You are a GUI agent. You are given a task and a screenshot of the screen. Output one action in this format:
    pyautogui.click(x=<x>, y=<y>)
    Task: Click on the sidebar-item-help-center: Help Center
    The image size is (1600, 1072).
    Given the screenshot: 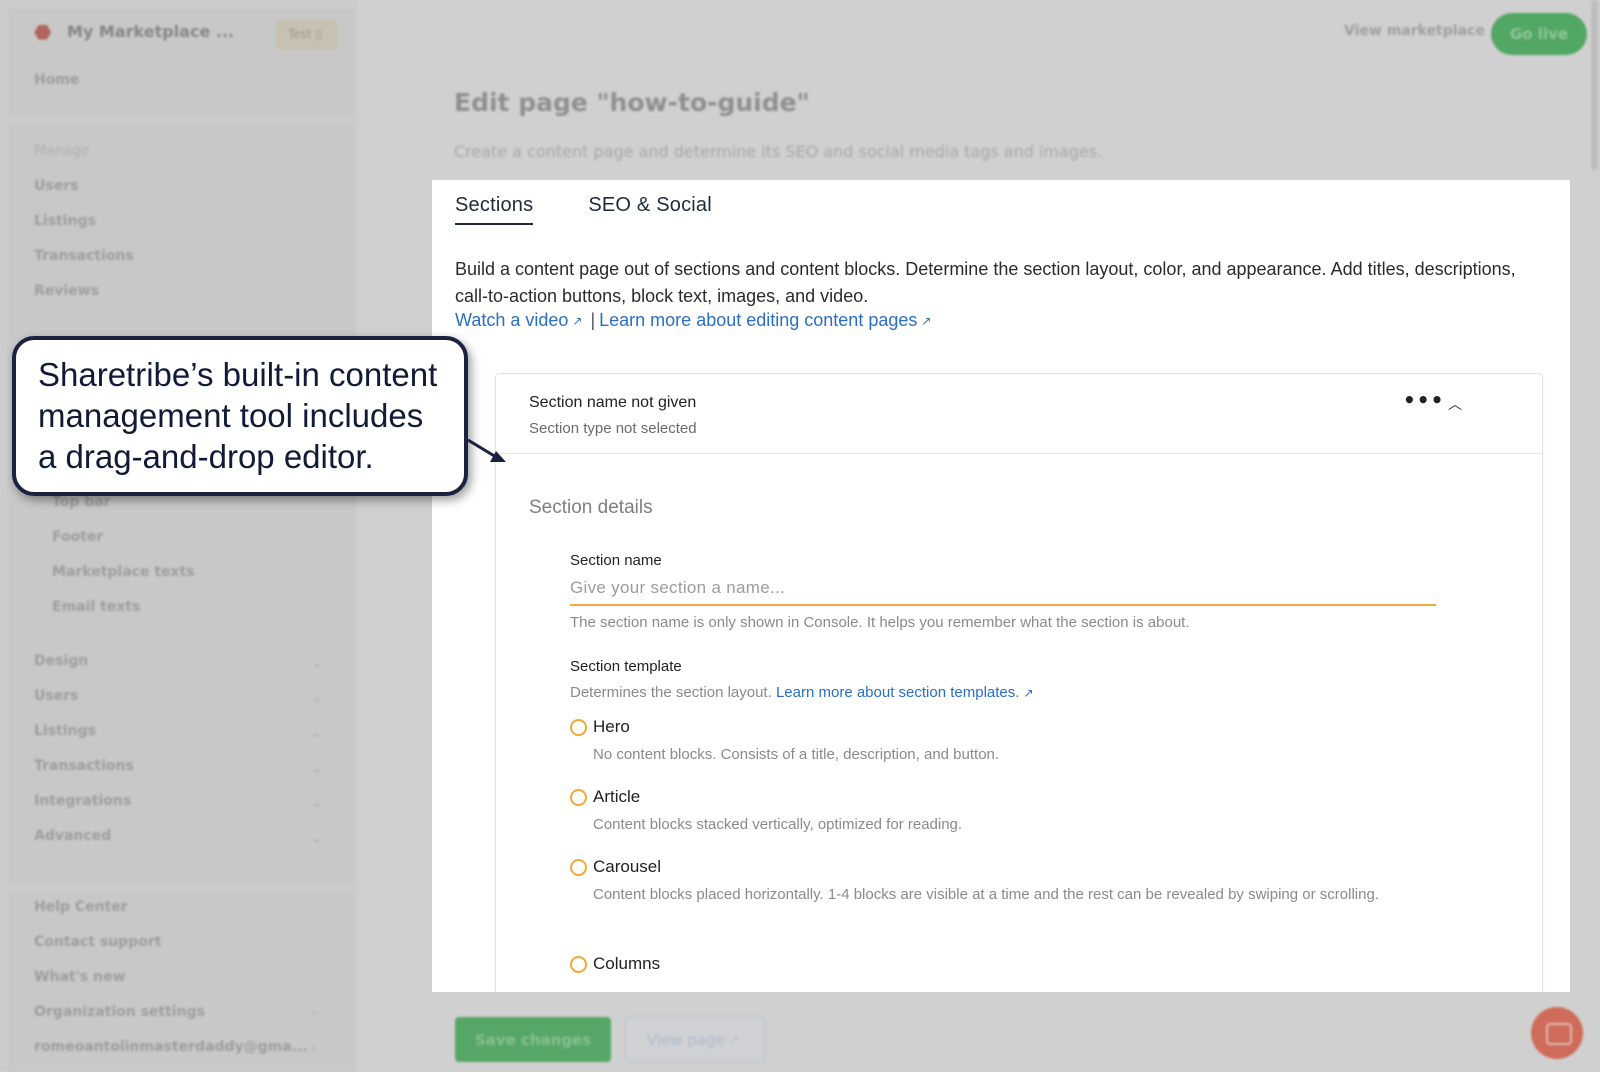 What is the action you would take?
    pyautogui.click(x=81, y=907)
    